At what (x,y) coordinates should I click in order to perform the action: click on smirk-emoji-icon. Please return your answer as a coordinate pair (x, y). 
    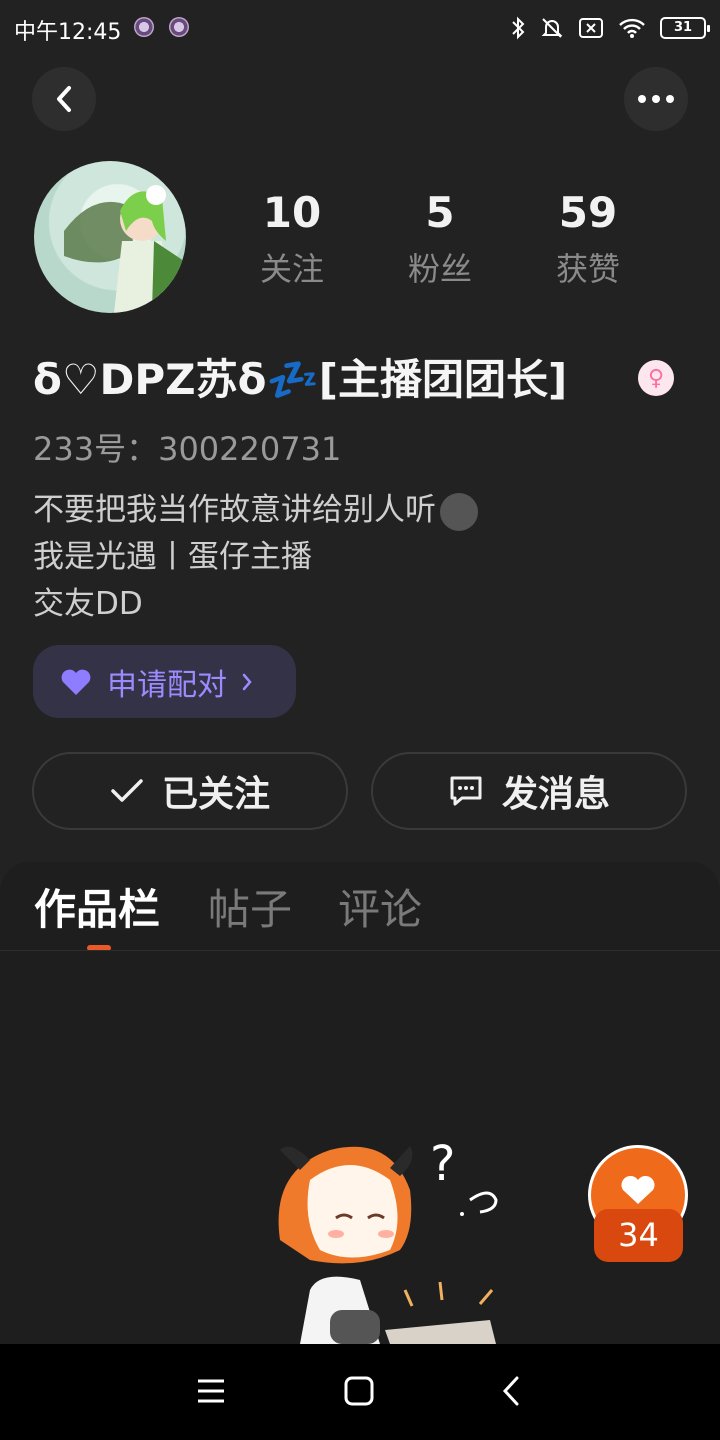
    Looking at the image, I should click on (459, 511).